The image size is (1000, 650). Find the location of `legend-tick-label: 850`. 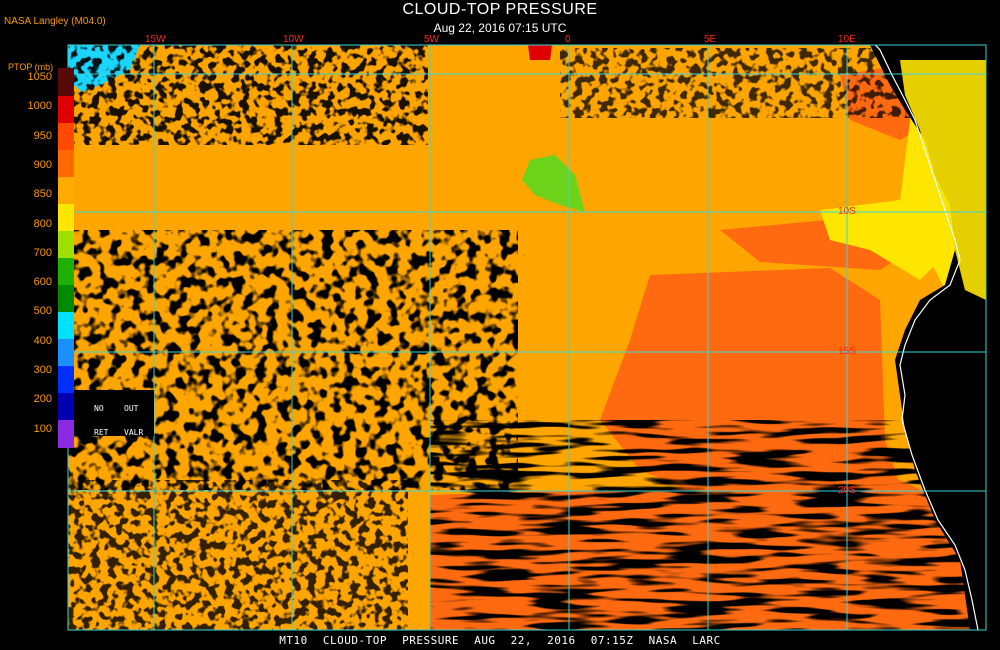

legend-tick-label: 850 is located at coordinates (42, 194).